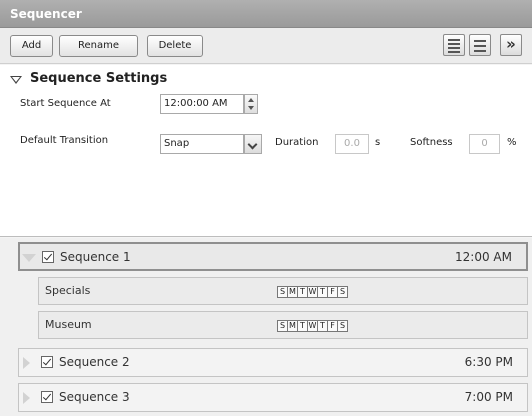 The image size is (532, 416). I want to click on sequence-time: 12:00 AM, so click(483, 257).